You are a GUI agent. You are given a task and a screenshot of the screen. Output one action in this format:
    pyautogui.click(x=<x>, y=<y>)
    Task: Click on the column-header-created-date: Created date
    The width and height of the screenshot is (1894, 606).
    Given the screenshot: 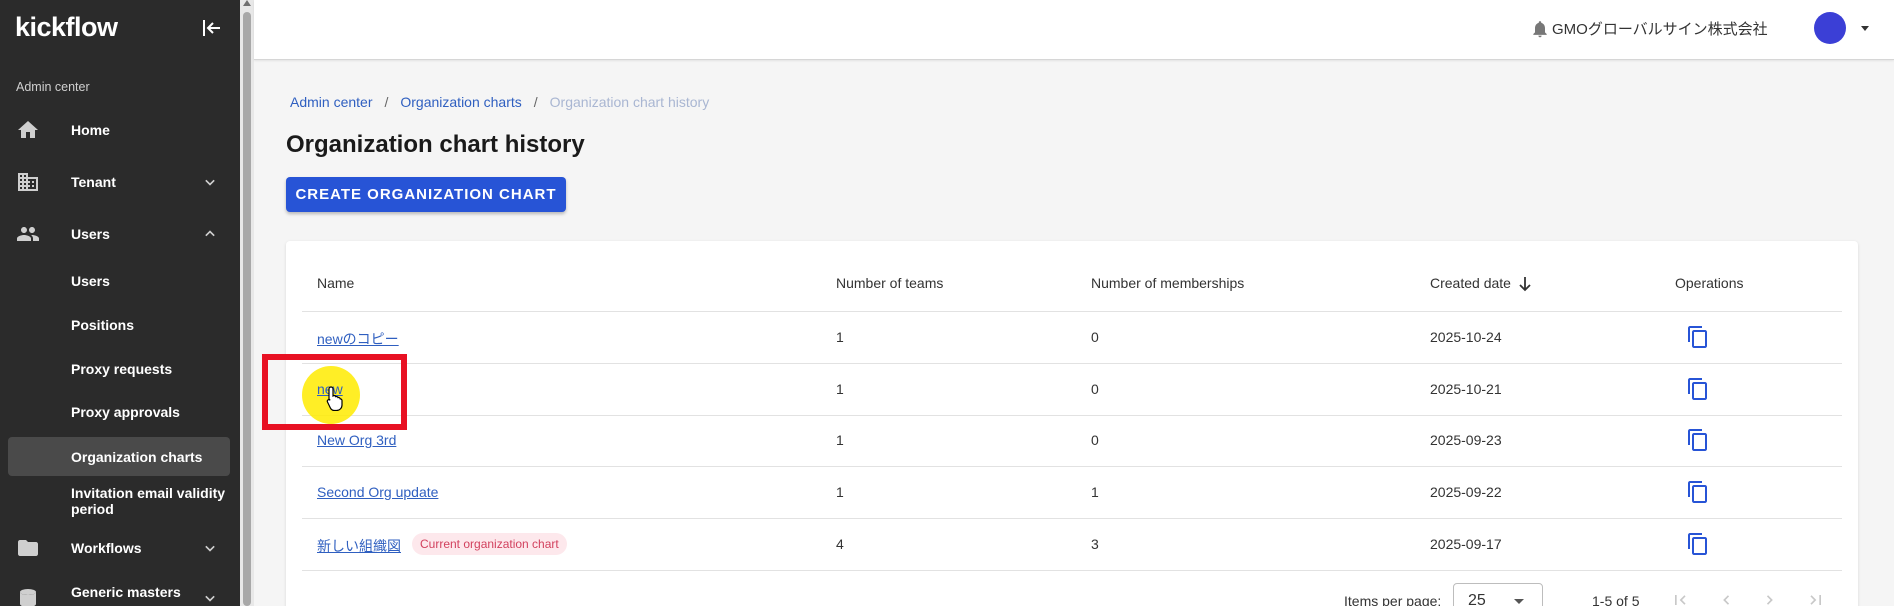 What is the action you would take?
    pyautogui.click(x=1470, y=283)
    